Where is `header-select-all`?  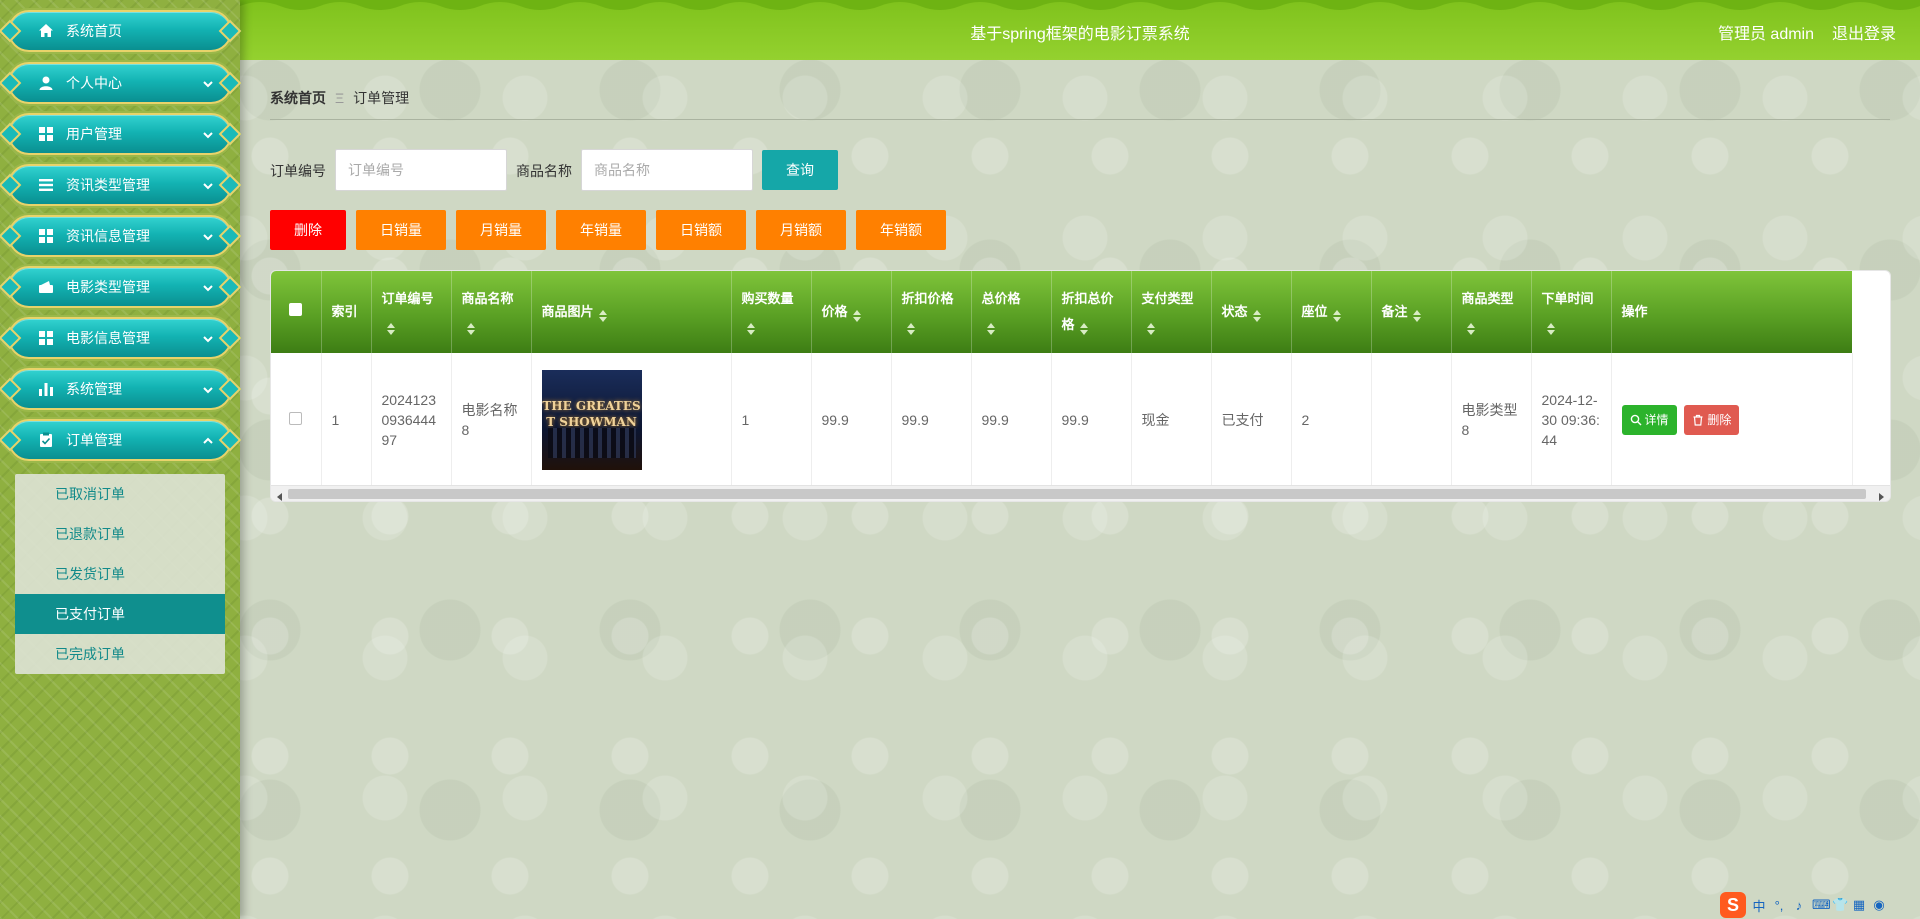
header-select-all is located at coordinates (296, 312).